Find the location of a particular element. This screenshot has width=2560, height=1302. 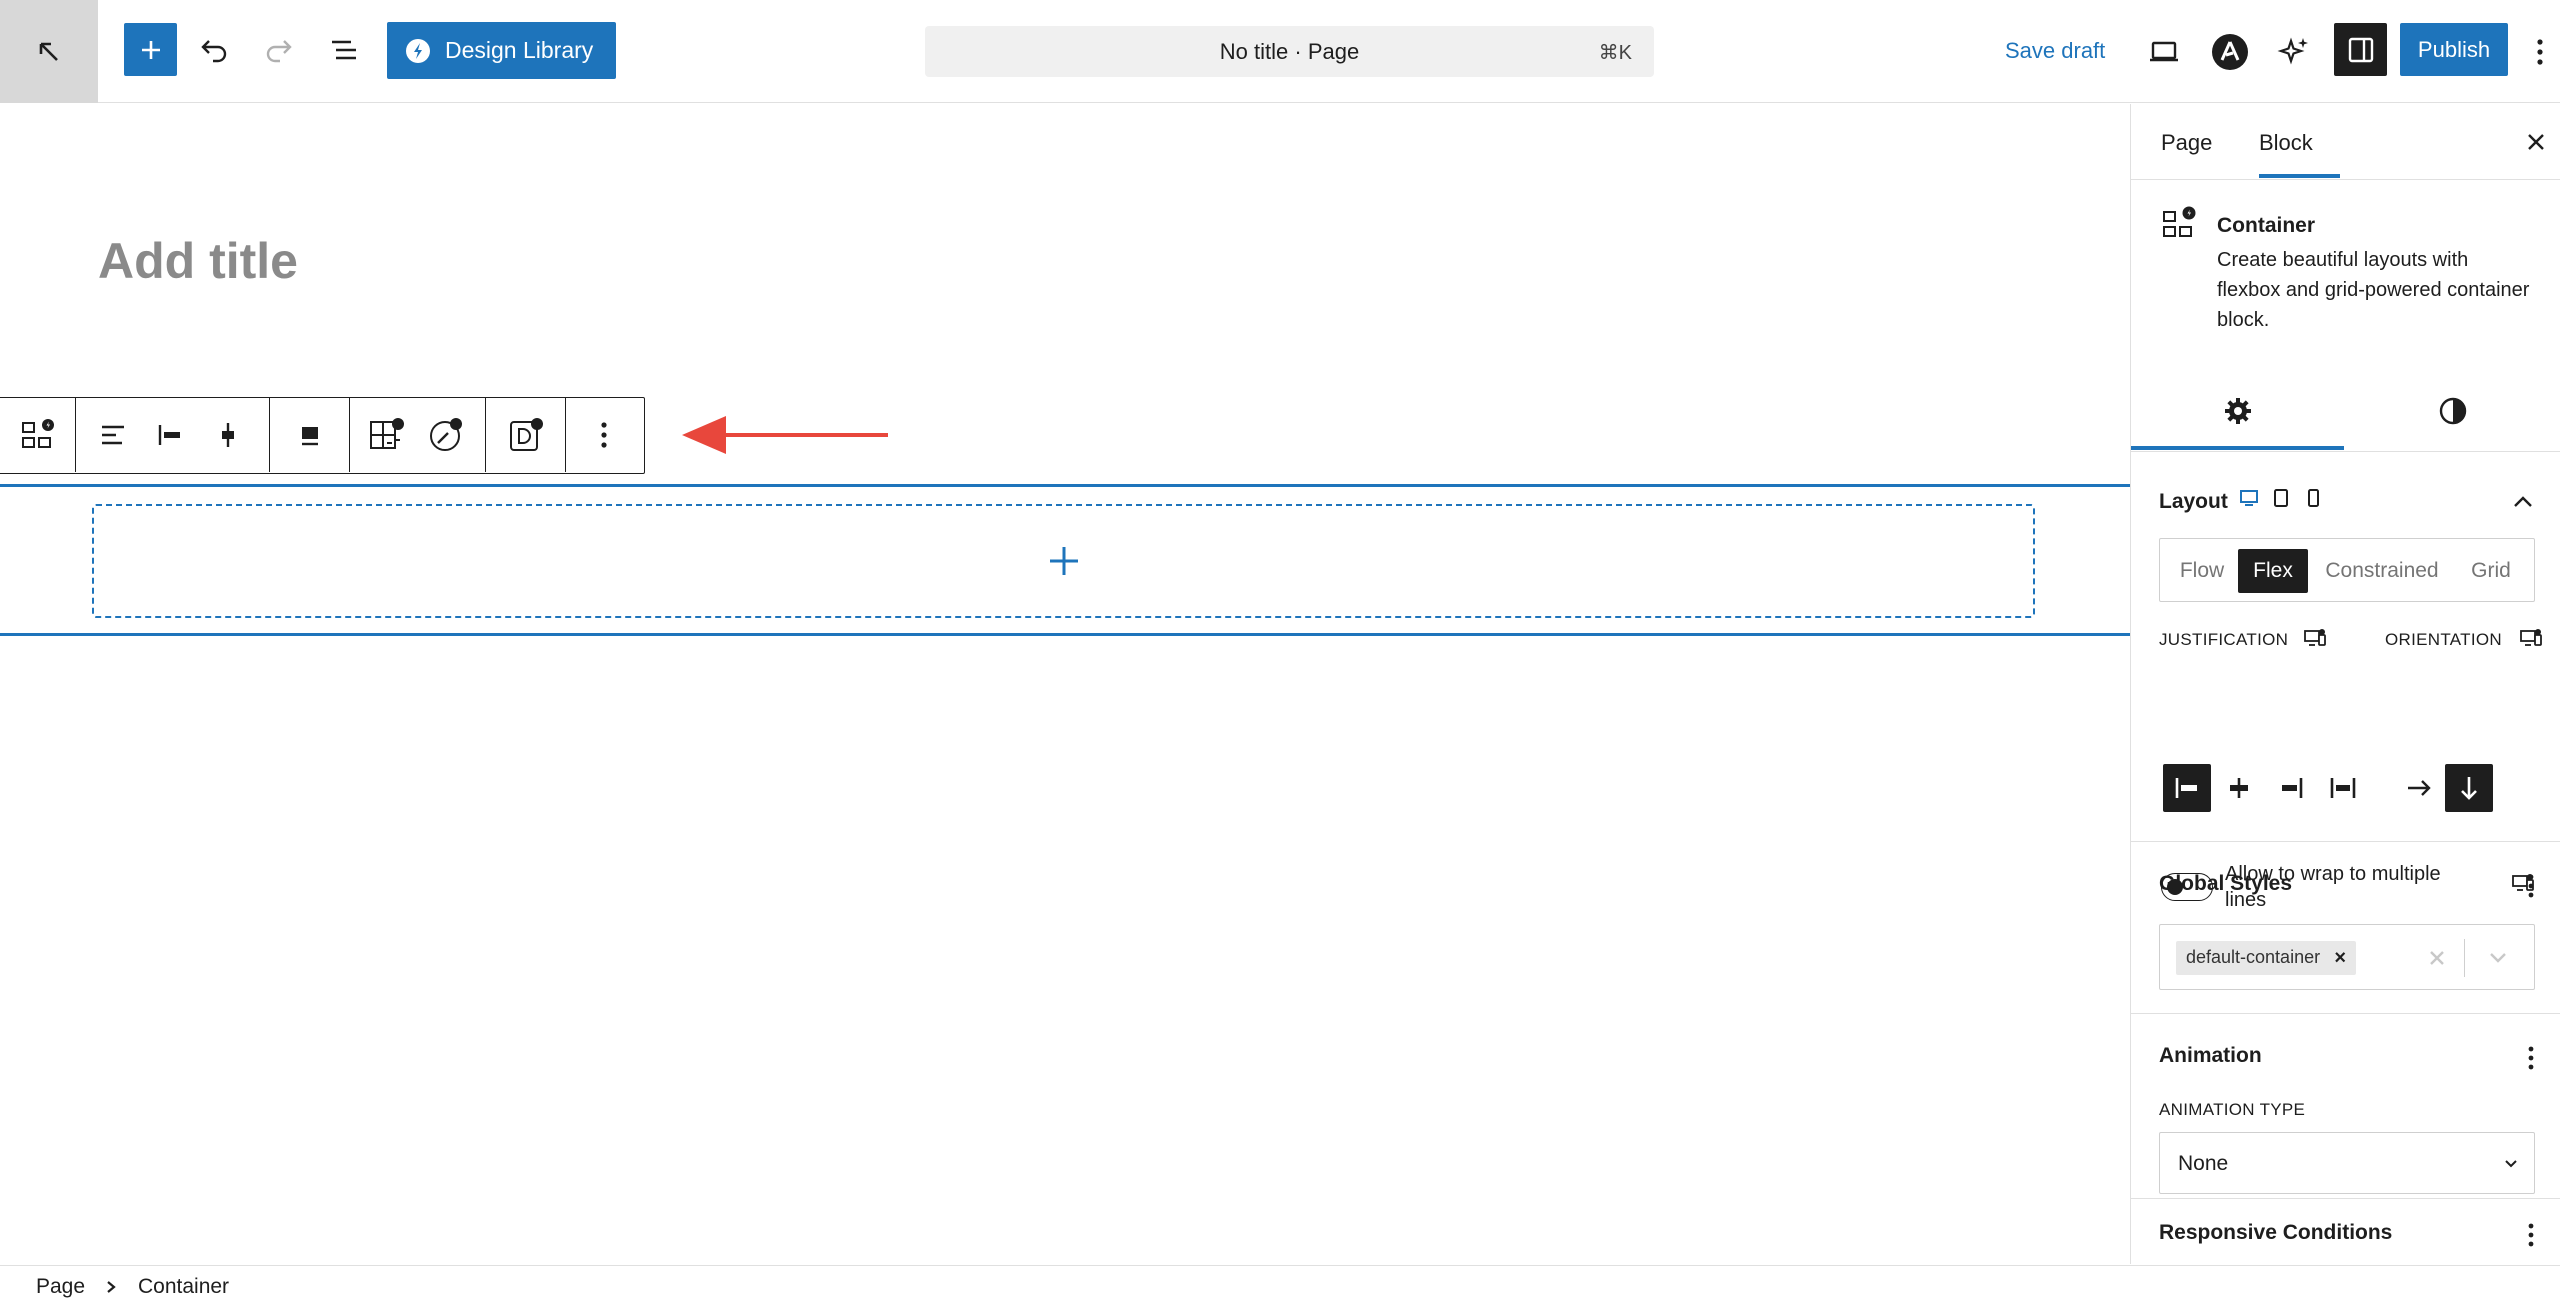

change-layout-button is located at coordinates (387, 435).